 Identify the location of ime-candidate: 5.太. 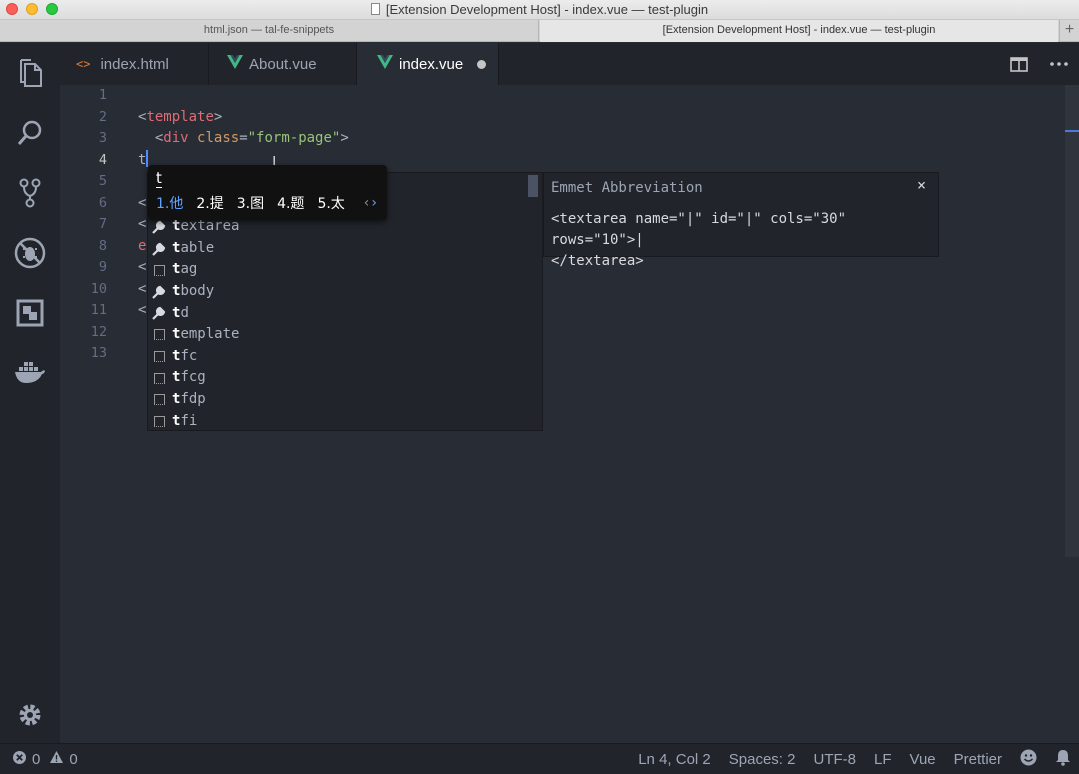
(330, 203).